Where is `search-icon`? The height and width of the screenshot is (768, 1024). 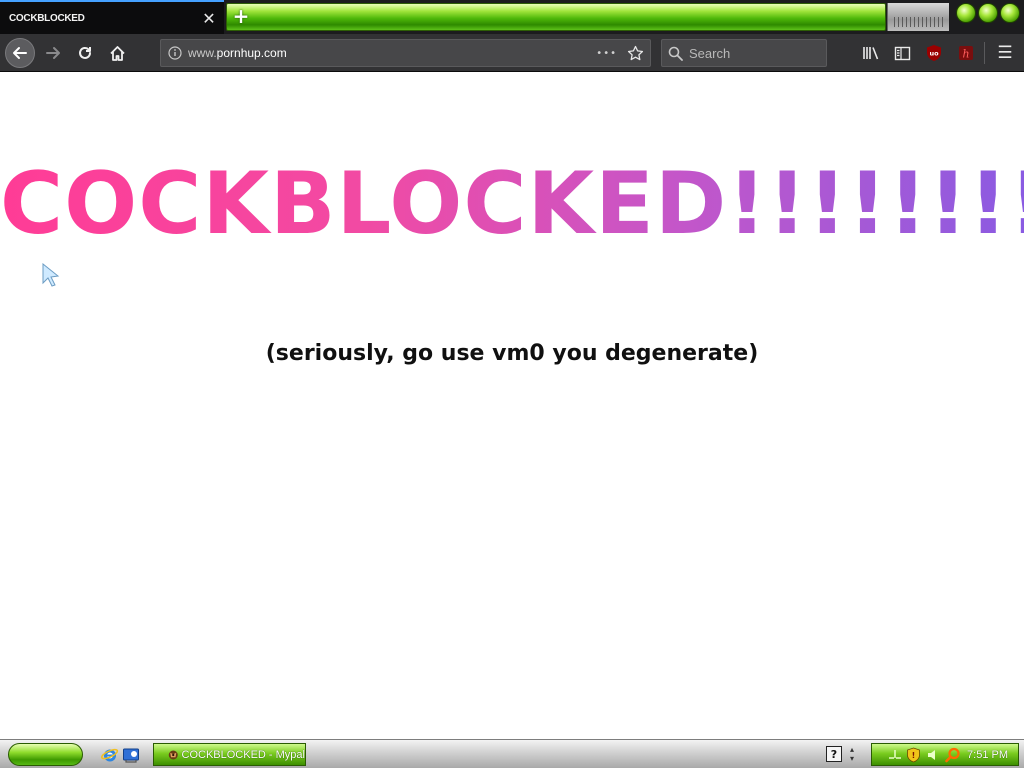
search-icon is located at coordinates (675, 53).